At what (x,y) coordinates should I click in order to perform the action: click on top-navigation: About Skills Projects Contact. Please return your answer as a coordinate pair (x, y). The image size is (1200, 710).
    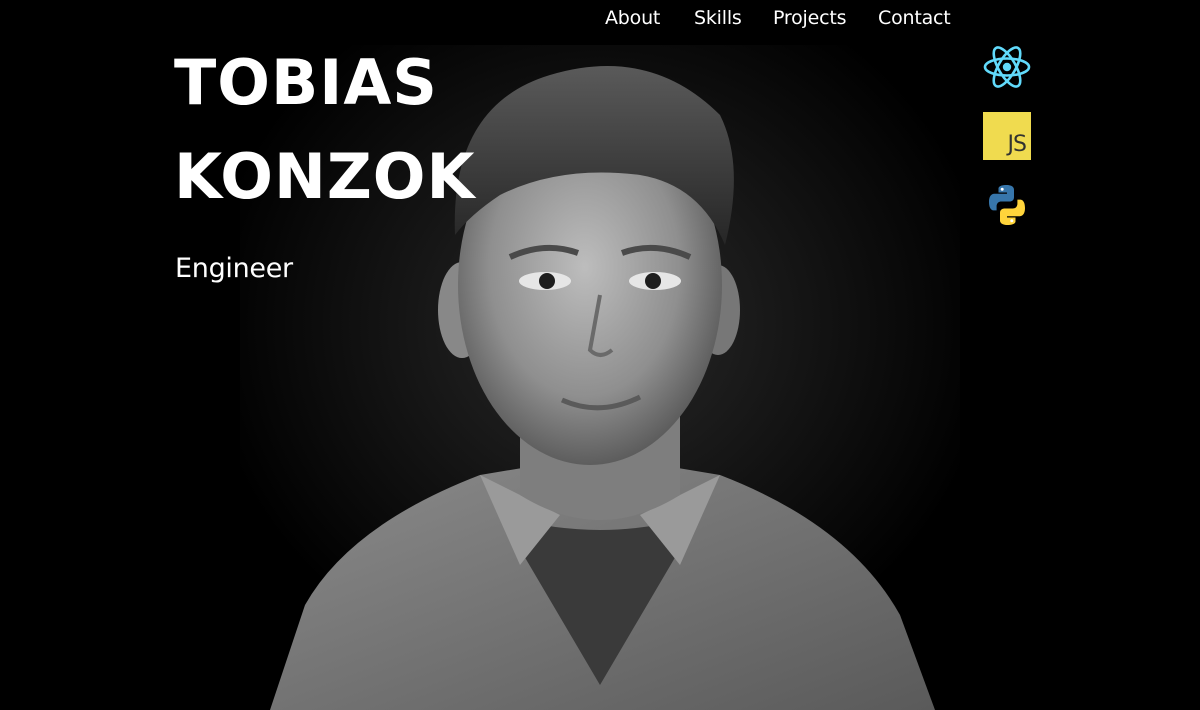
    Looking at the image, I should click on (600, 20).